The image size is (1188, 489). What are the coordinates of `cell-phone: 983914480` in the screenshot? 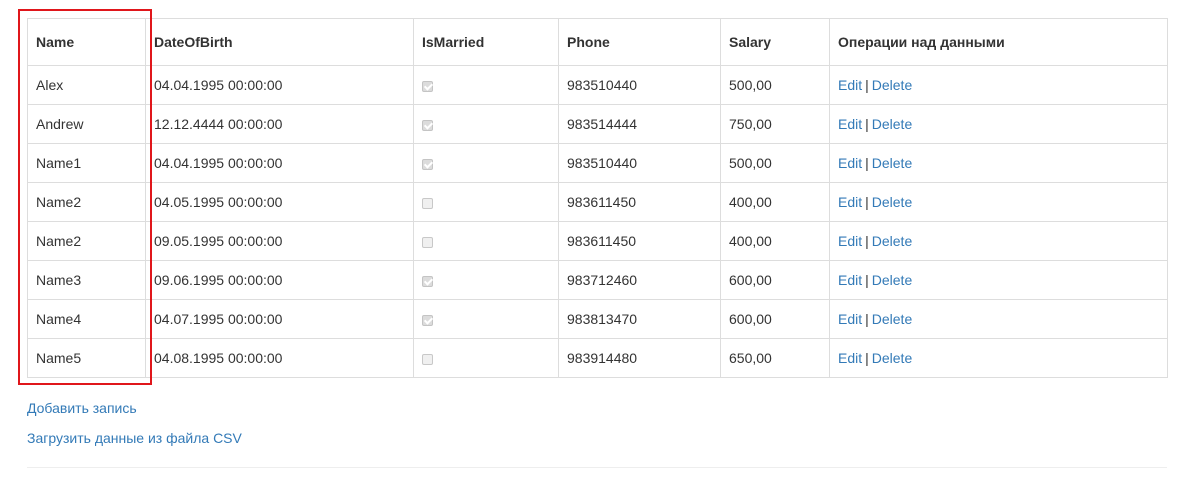 It's located at (639, 358).